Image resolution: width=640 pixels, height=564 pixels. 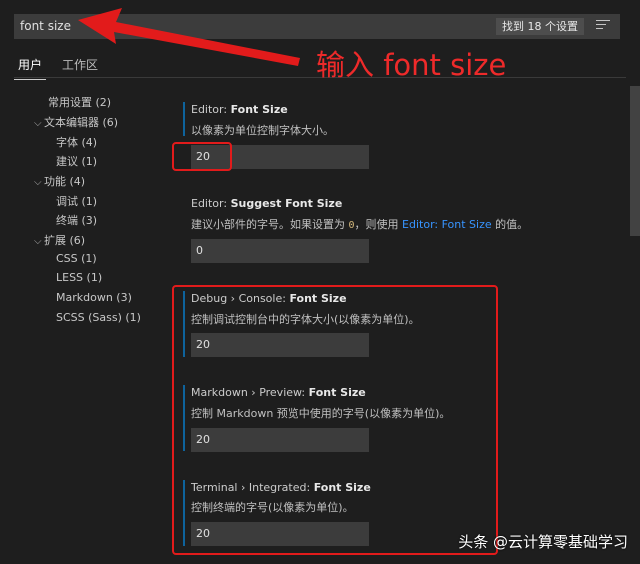 I want to click on annotation-label: 输入 font size, so click(x=411, y=65).